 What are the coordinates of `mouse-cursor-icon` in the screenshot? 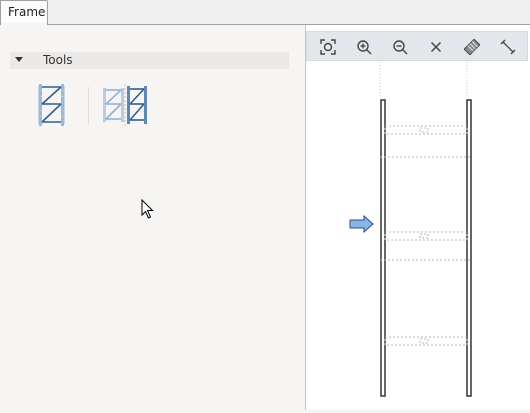 It's located at (147, 209).